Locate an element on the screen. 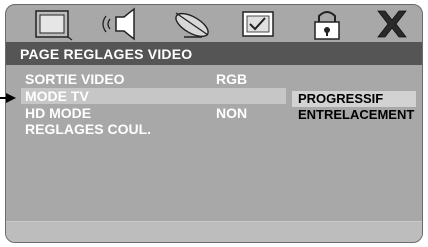 Image resolution: width=428 pixels, height=247 pixels. tab-parental-lock is located at coordinates (327, 24).